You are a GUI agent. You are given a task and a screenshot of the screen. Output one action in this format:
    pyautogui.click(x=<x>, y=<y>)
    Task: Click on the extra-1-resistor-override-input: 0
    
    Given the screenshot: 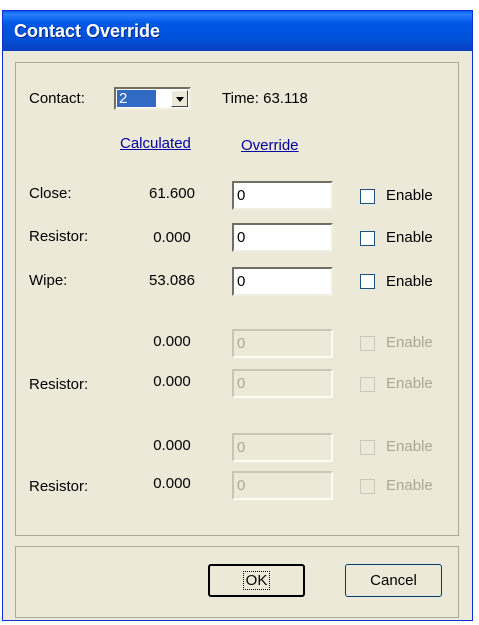 What is the action you would take?
    pyautogui.click(x=282, y=383)
    